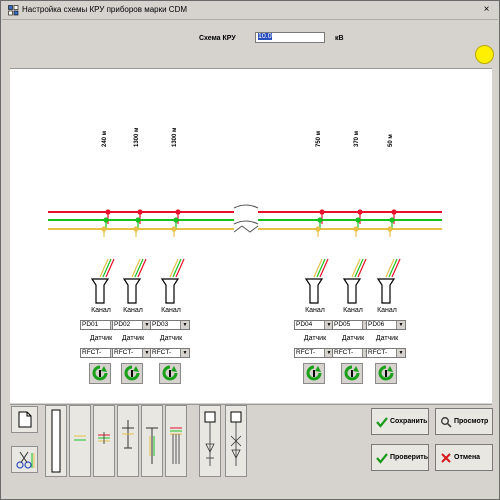 This screenshot has width=500, height=500. Describe the element at coordinates (104, 438) in the screenshot. I see `triple-line-icon` at that location.